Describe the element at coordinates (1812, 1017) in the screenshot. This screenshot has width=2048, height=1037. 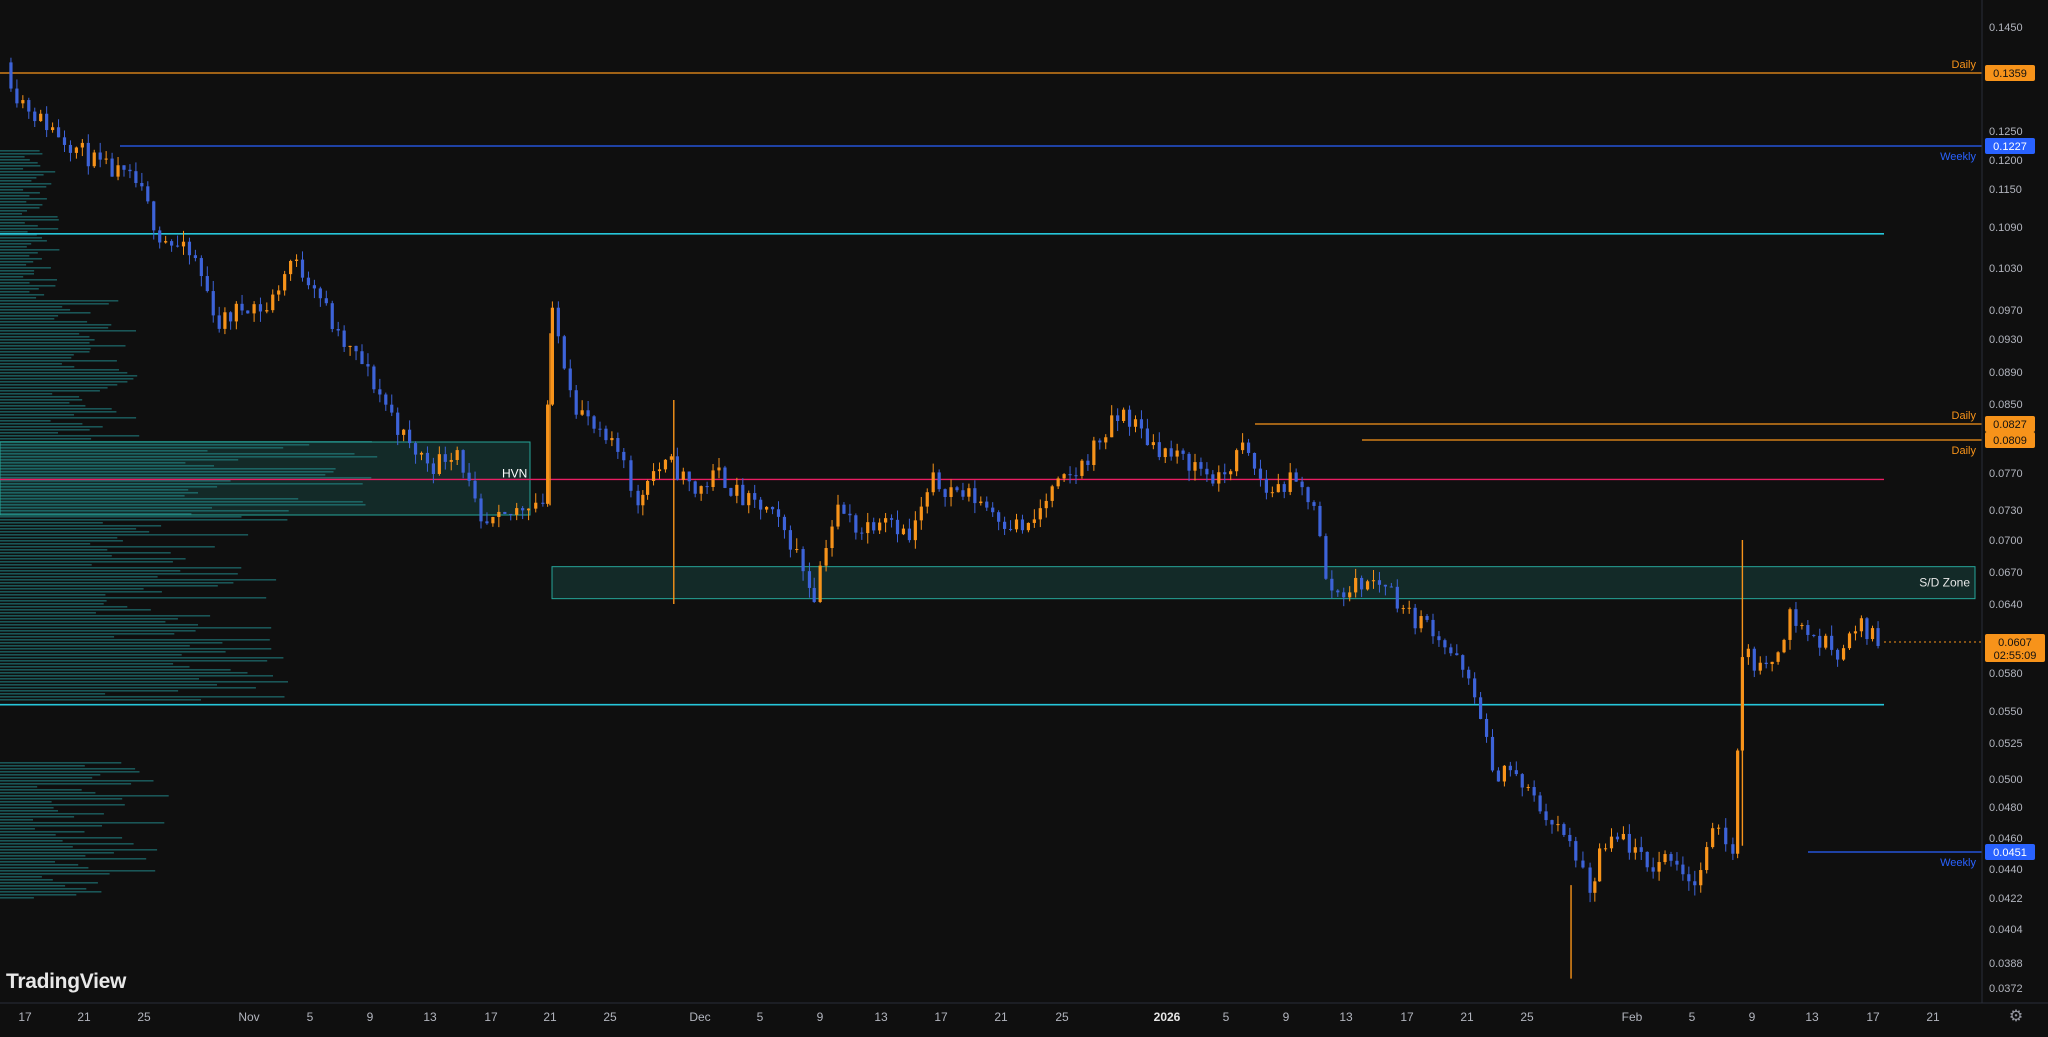
I see `time-tick: 13` at that location.